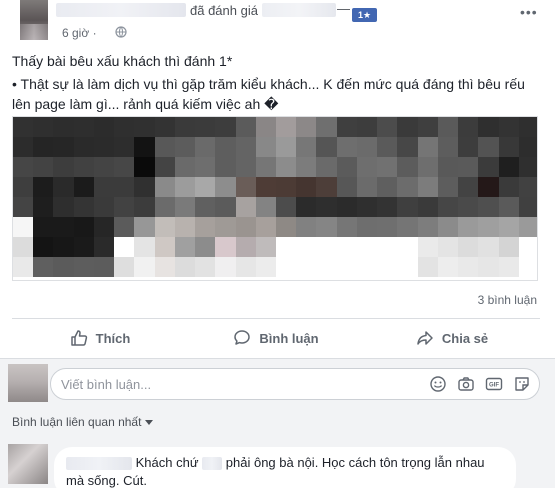  What do you see at coordinates (289, 338) in the screenshot?
I see `comment-label: Bình luận` at bounding box center [289, 338].